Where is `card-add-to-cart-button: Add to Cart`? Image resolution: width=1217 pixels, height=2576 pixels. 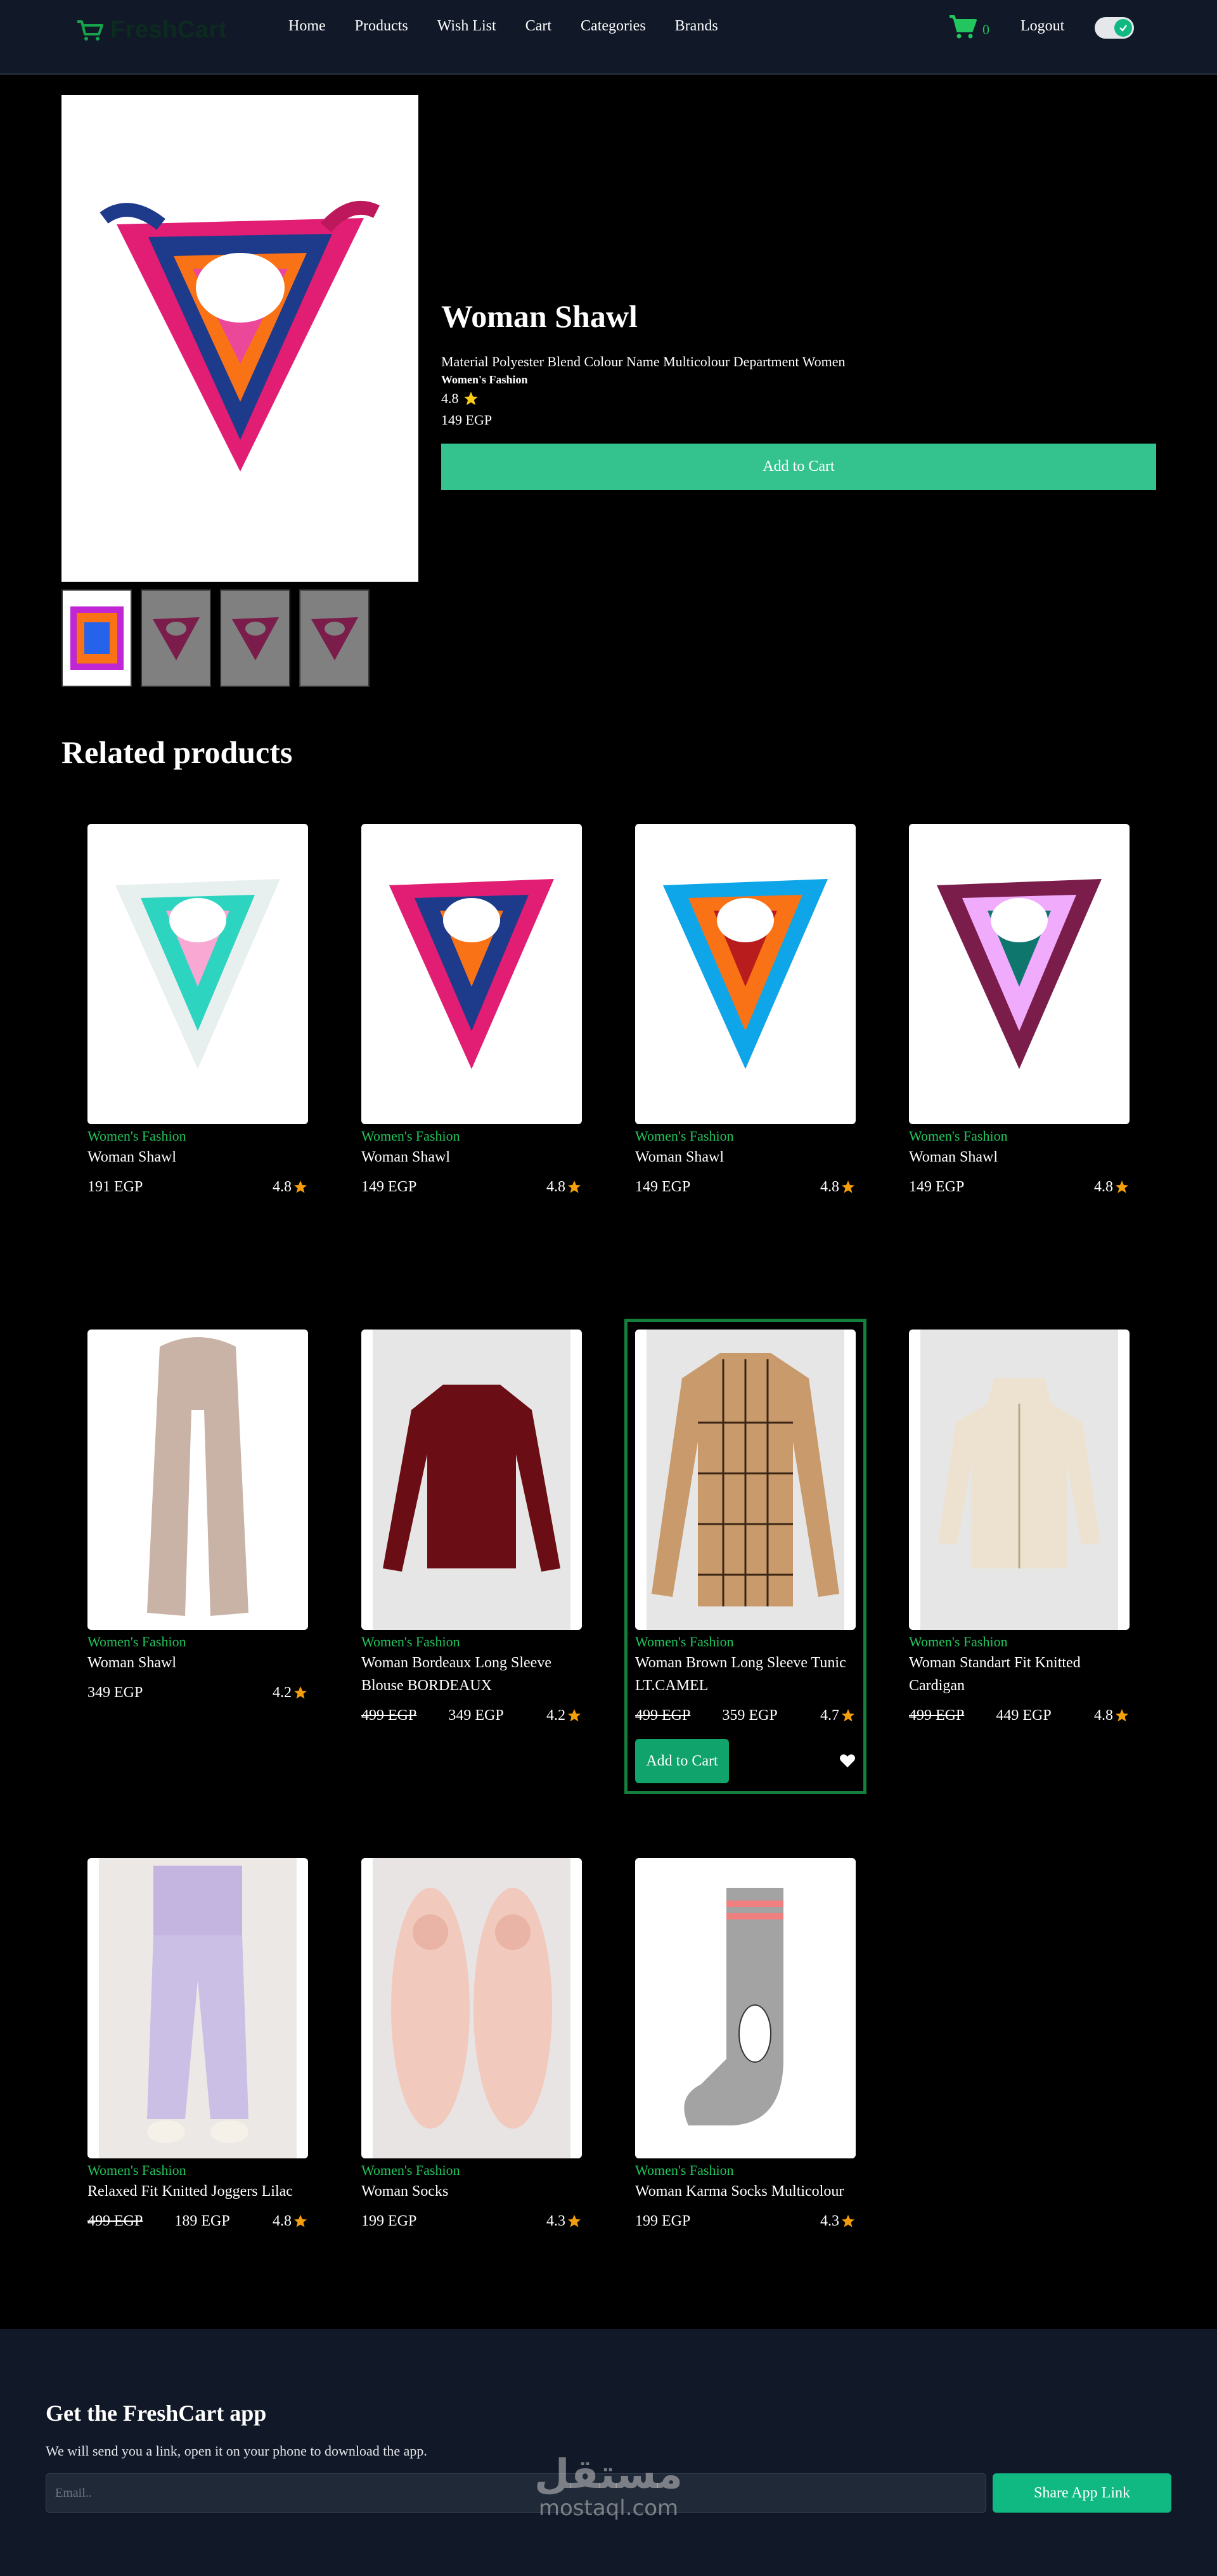
card-add-to-cart-button: Add to Cart is located at coordinates (682, 1761).